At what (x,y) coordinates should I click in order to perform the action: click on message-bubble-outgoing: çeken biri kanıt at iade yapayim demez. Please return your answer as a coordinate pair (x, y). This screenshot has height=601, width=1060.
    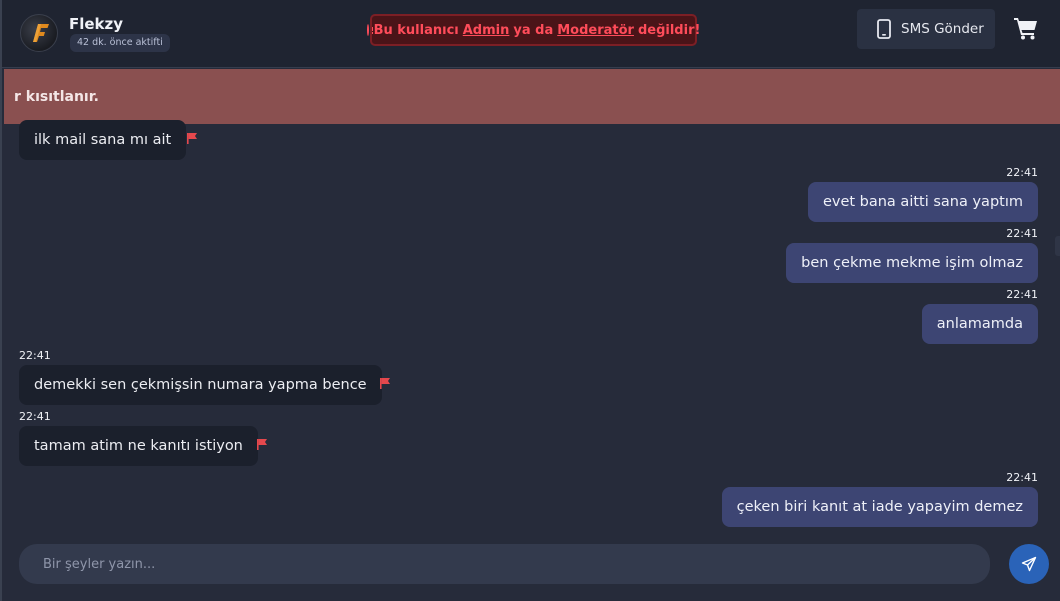
    Looking at the image, I should click on (879, 507).